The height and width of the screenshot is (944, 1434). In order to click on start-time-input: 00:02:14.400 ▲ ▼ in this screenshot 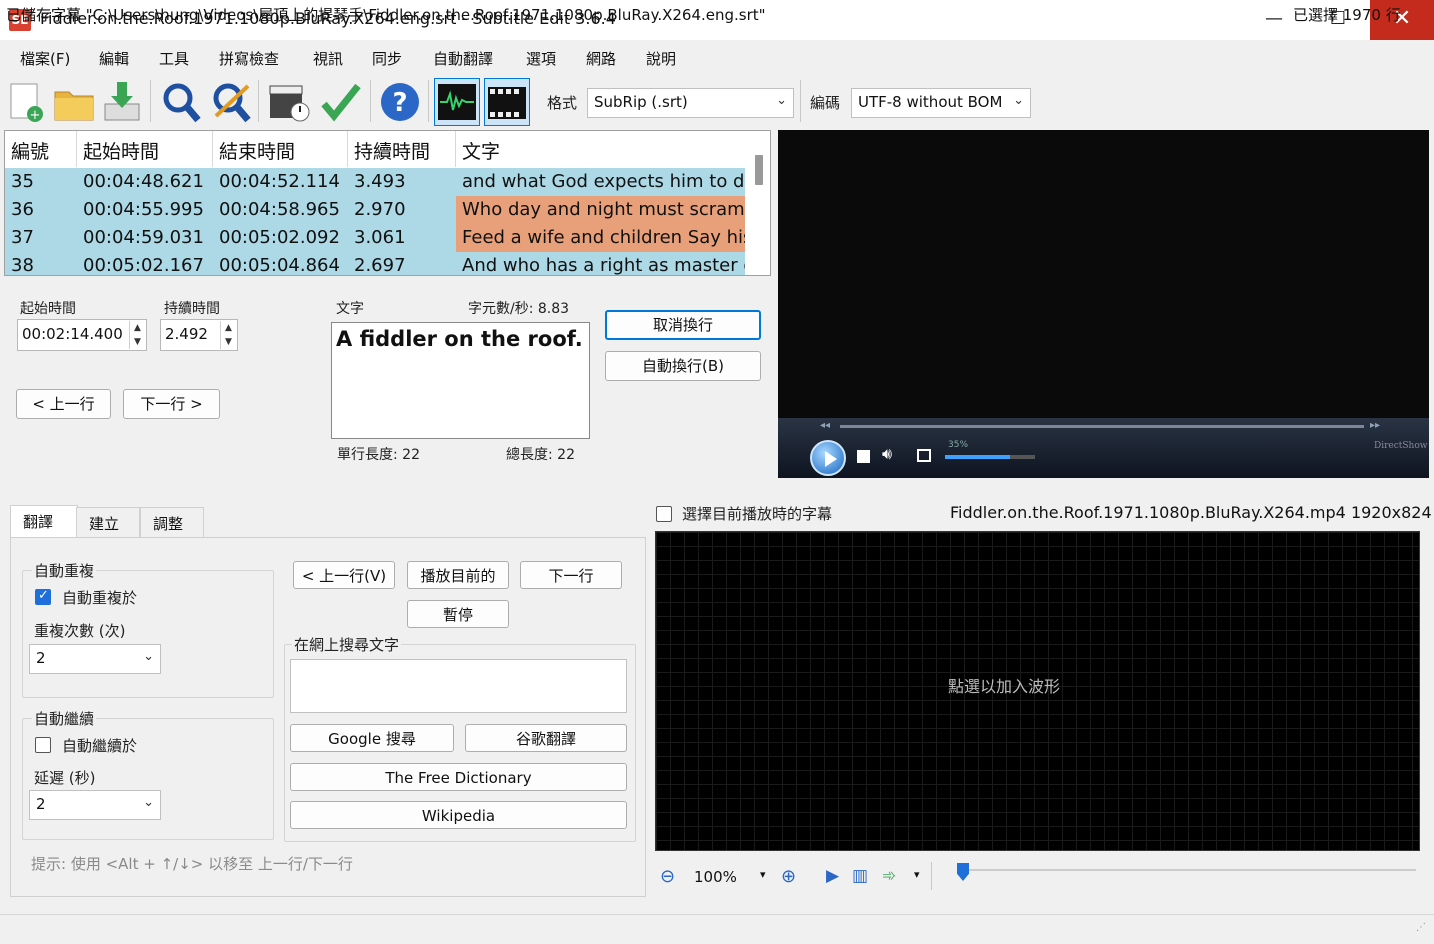, I will do `click(82, 335)`.